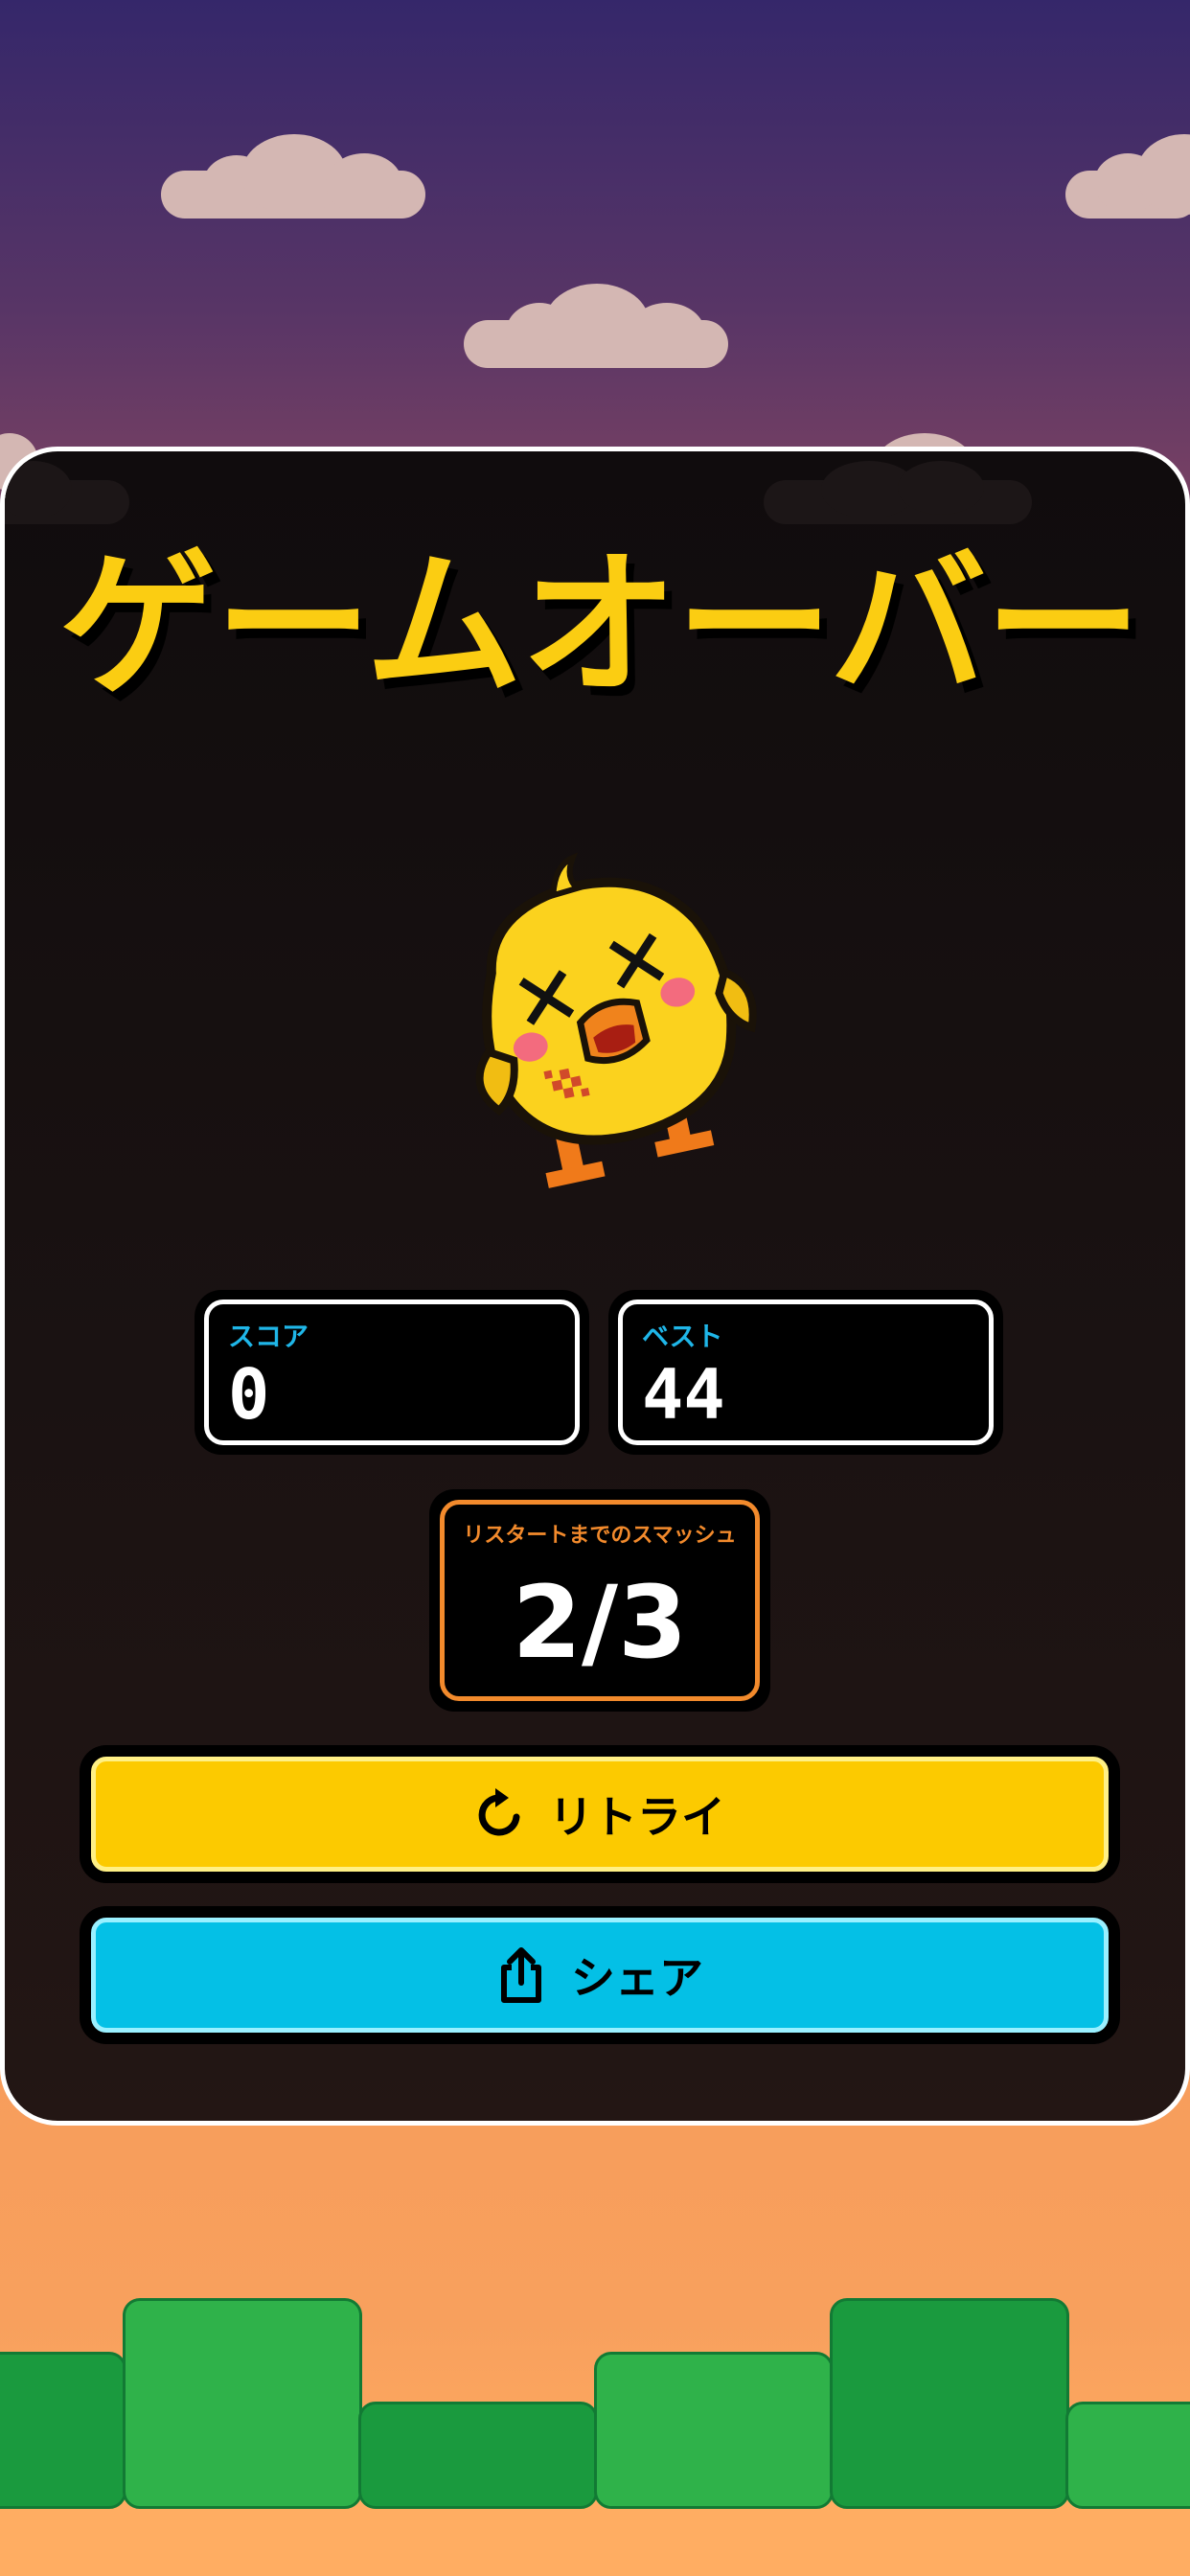 Image resolution: width=1190 pixels, height=2576 pixels. I want to click on restart-smash-value: 2/3, so click(600, 1622).